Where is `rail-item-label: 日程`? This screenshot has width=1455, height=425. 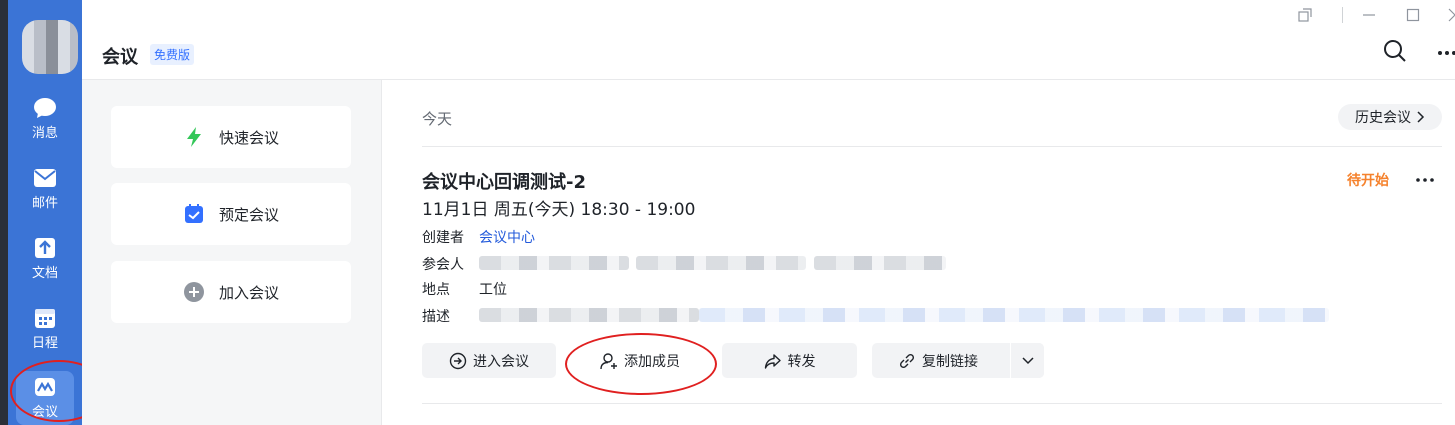
rail-item-label: 日程 is located at coordinates (44, 343).